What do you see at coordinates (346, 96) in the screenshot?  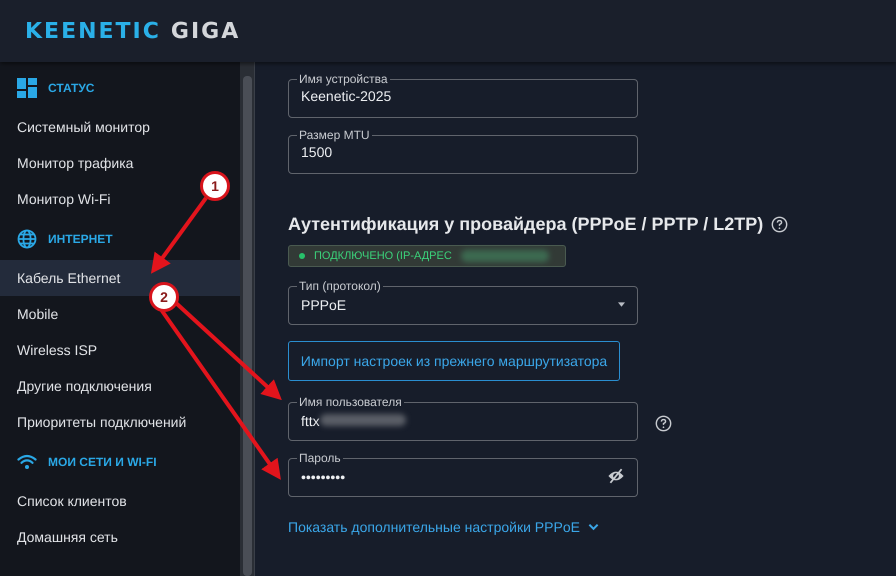 I see `field-value: Keenetic-2025` at bounding box center [346, 96].